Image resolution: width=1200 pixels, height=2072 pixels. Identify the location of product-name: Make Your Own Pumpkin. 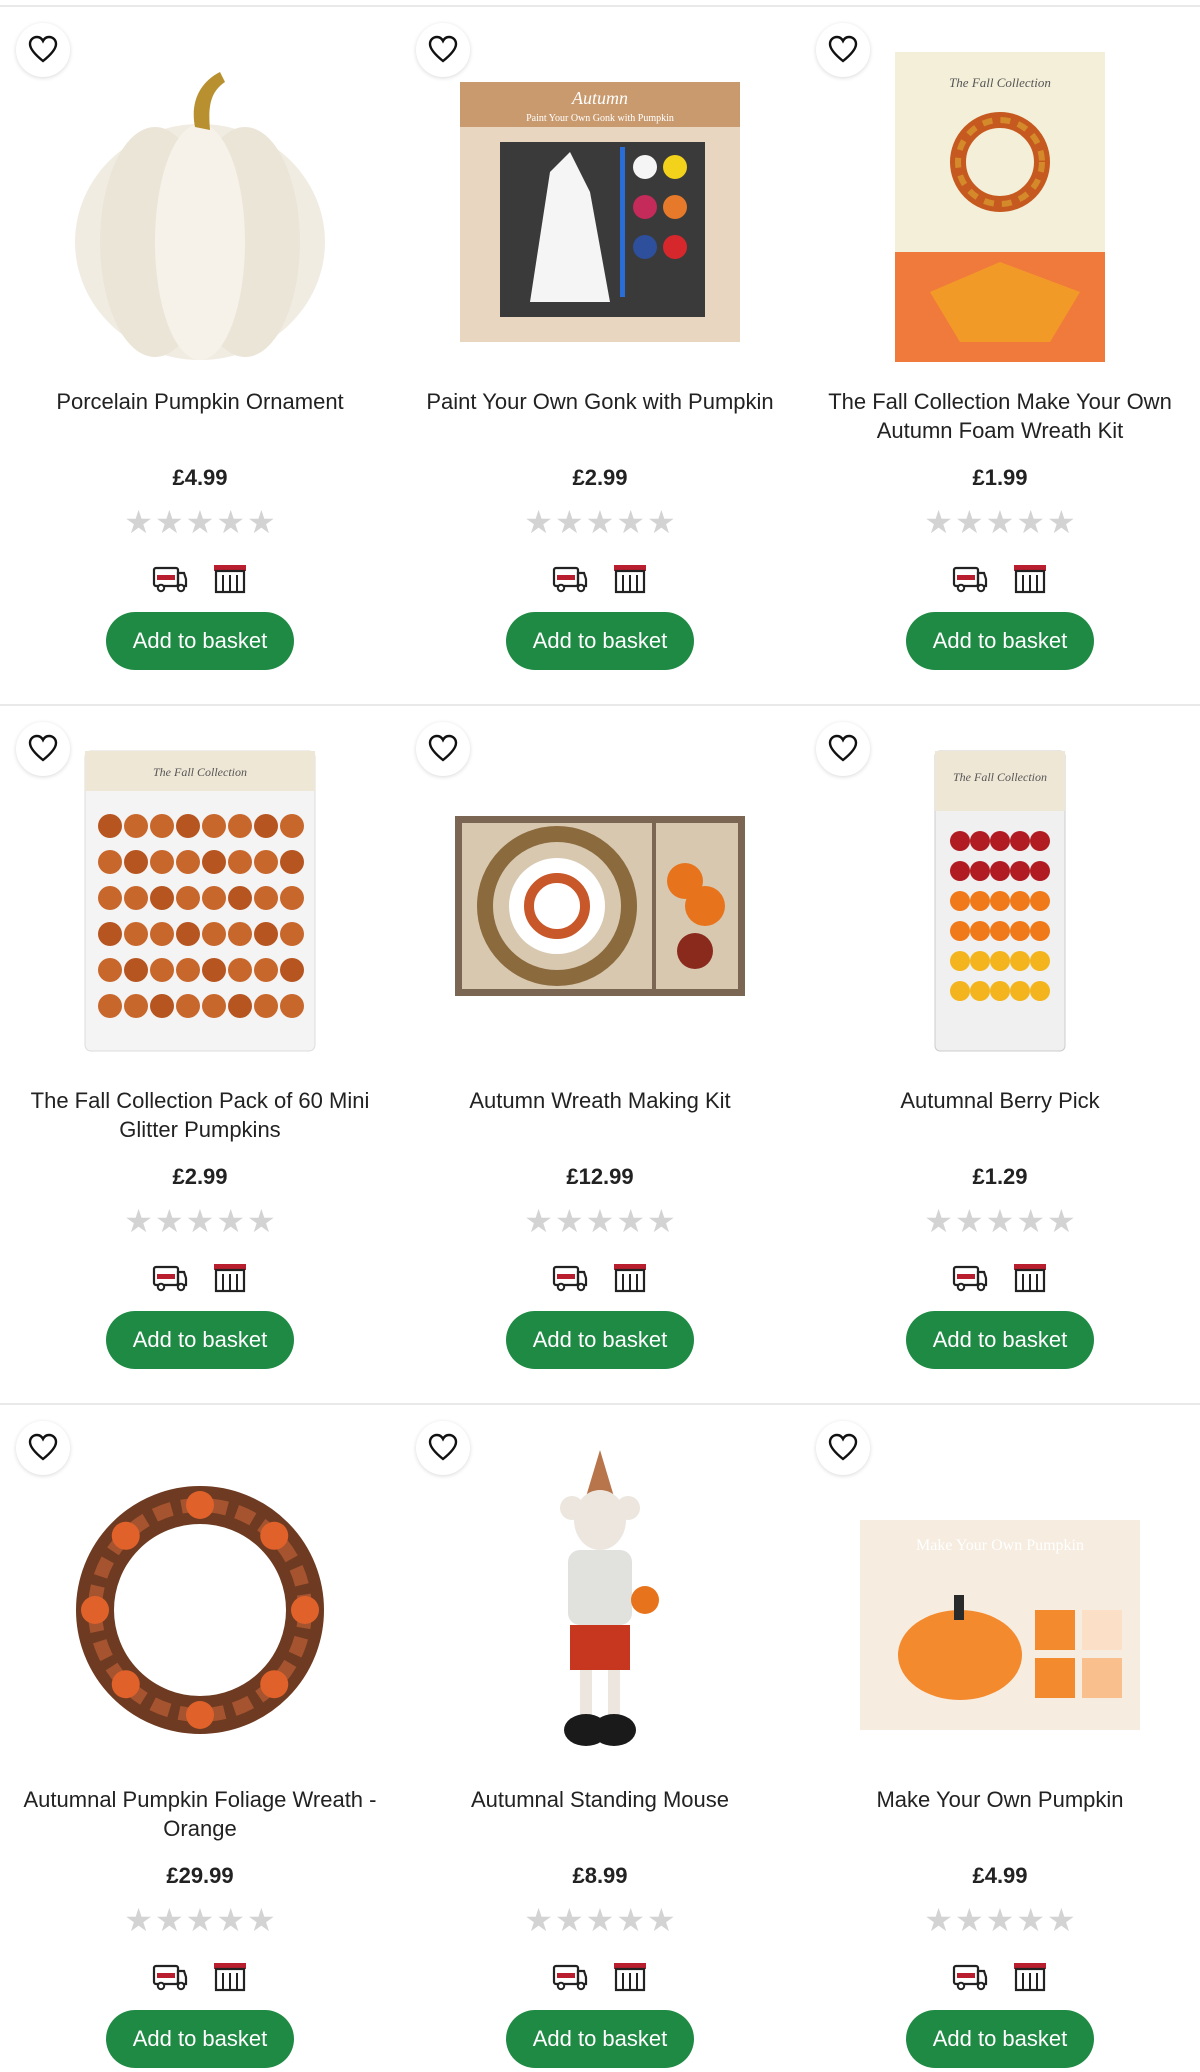
(1000, 1799).